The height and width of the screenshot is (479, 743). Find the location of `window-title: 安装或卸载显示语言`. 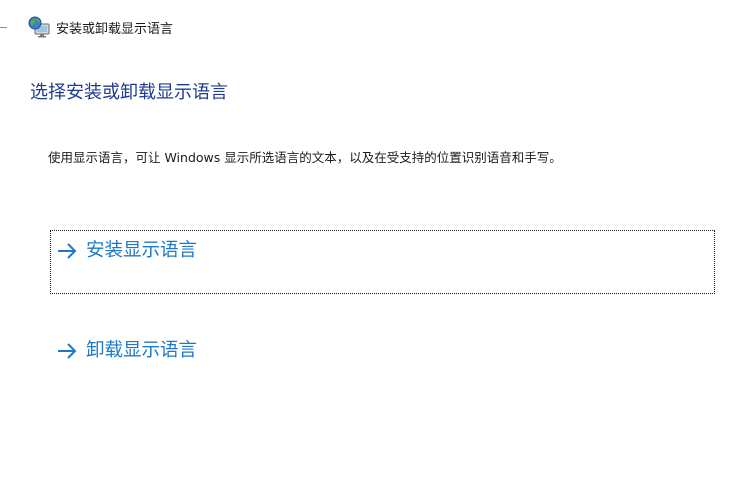

window-title: 安装或卸载显示语言 is located at coordinates (115, 29).